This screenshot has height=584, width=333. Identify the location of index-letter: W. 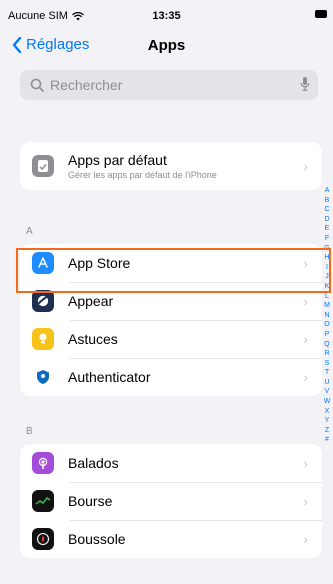
(327, 402).